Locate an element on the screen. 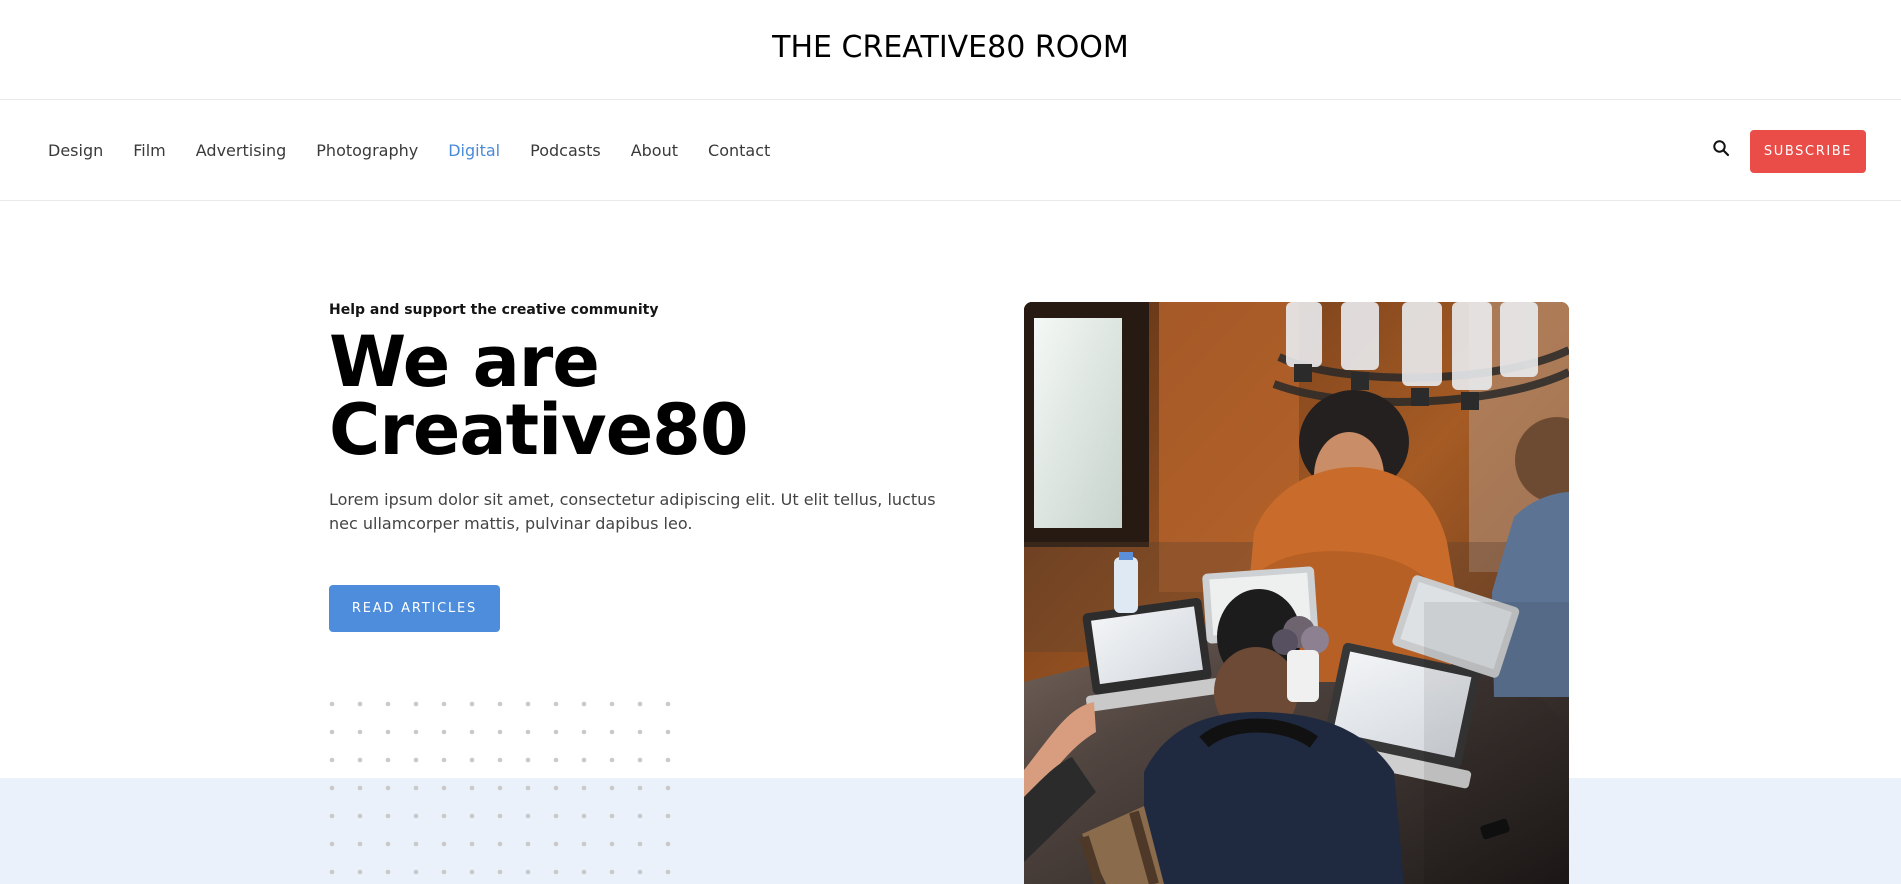 This screenshot has width=1901, height=884. decorative-dot-grid is located at coordinates (500, 788).